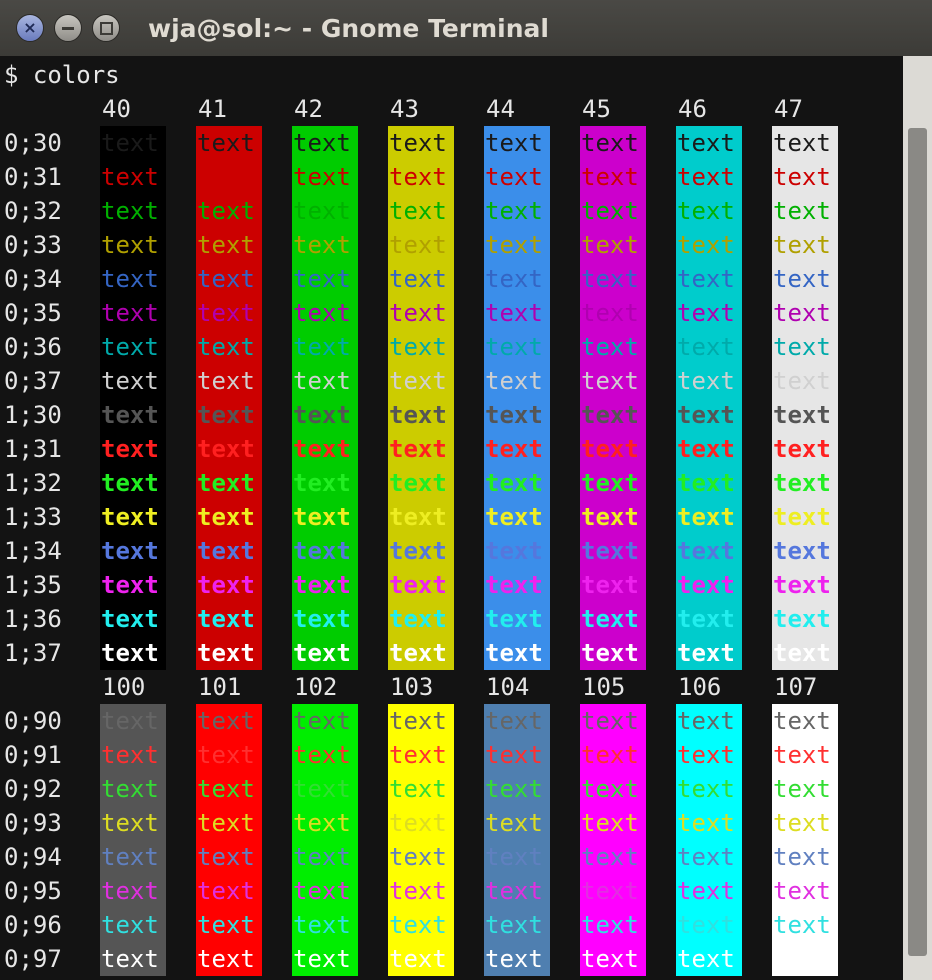  Describe the element at coordinates (68, 28) in the screenshot. I see `minimize-button` at that location.